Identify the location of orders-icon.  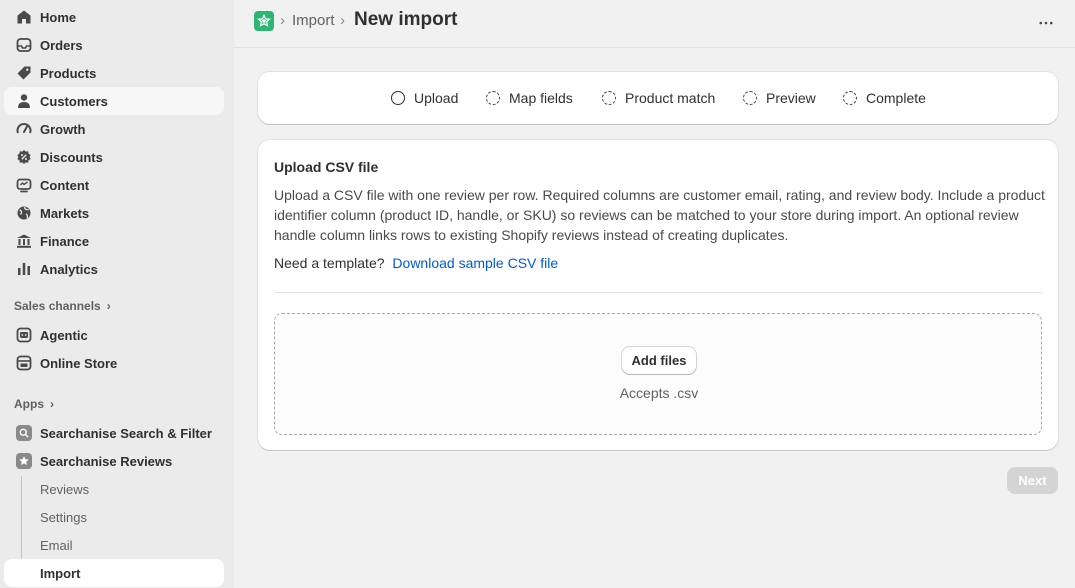
(24, 45).